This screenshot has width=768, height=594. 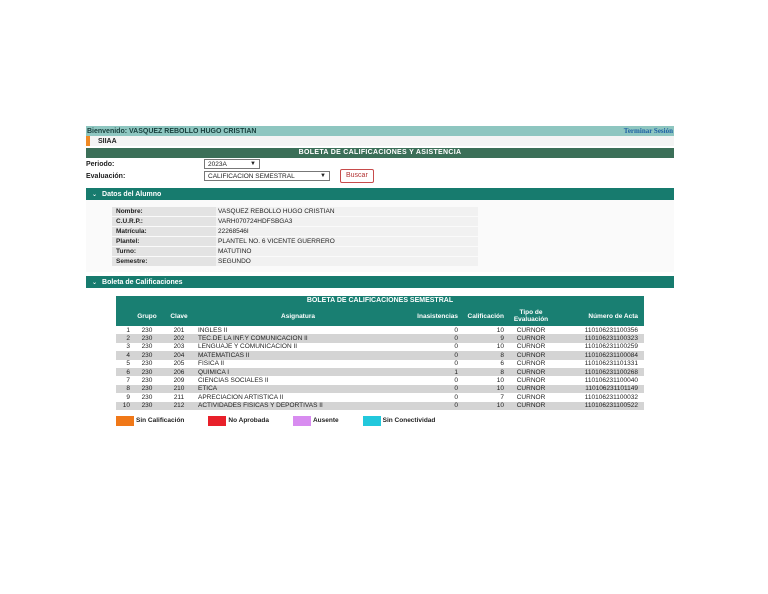 I want to click on periodo-row: Periodo: 2023A ▼, so click(x=380, y=164).